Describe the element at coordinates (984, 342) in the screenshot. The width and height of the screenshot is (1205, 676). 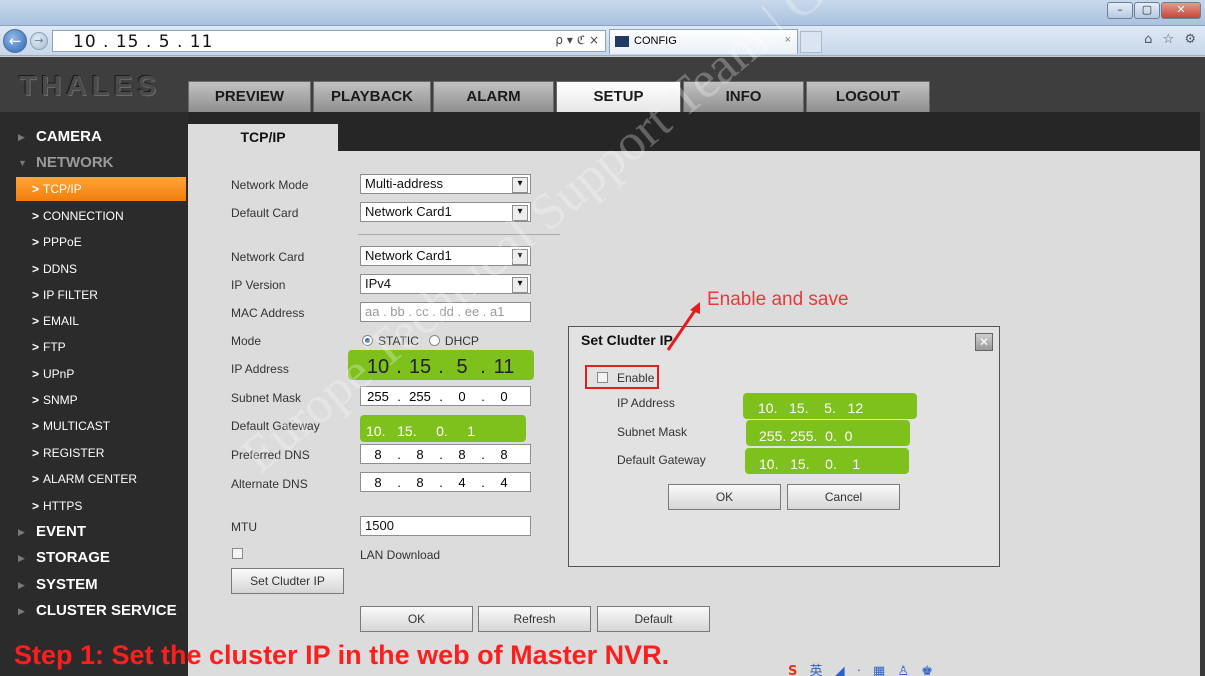
I see `dialog-close-icon: ✕` at that location.